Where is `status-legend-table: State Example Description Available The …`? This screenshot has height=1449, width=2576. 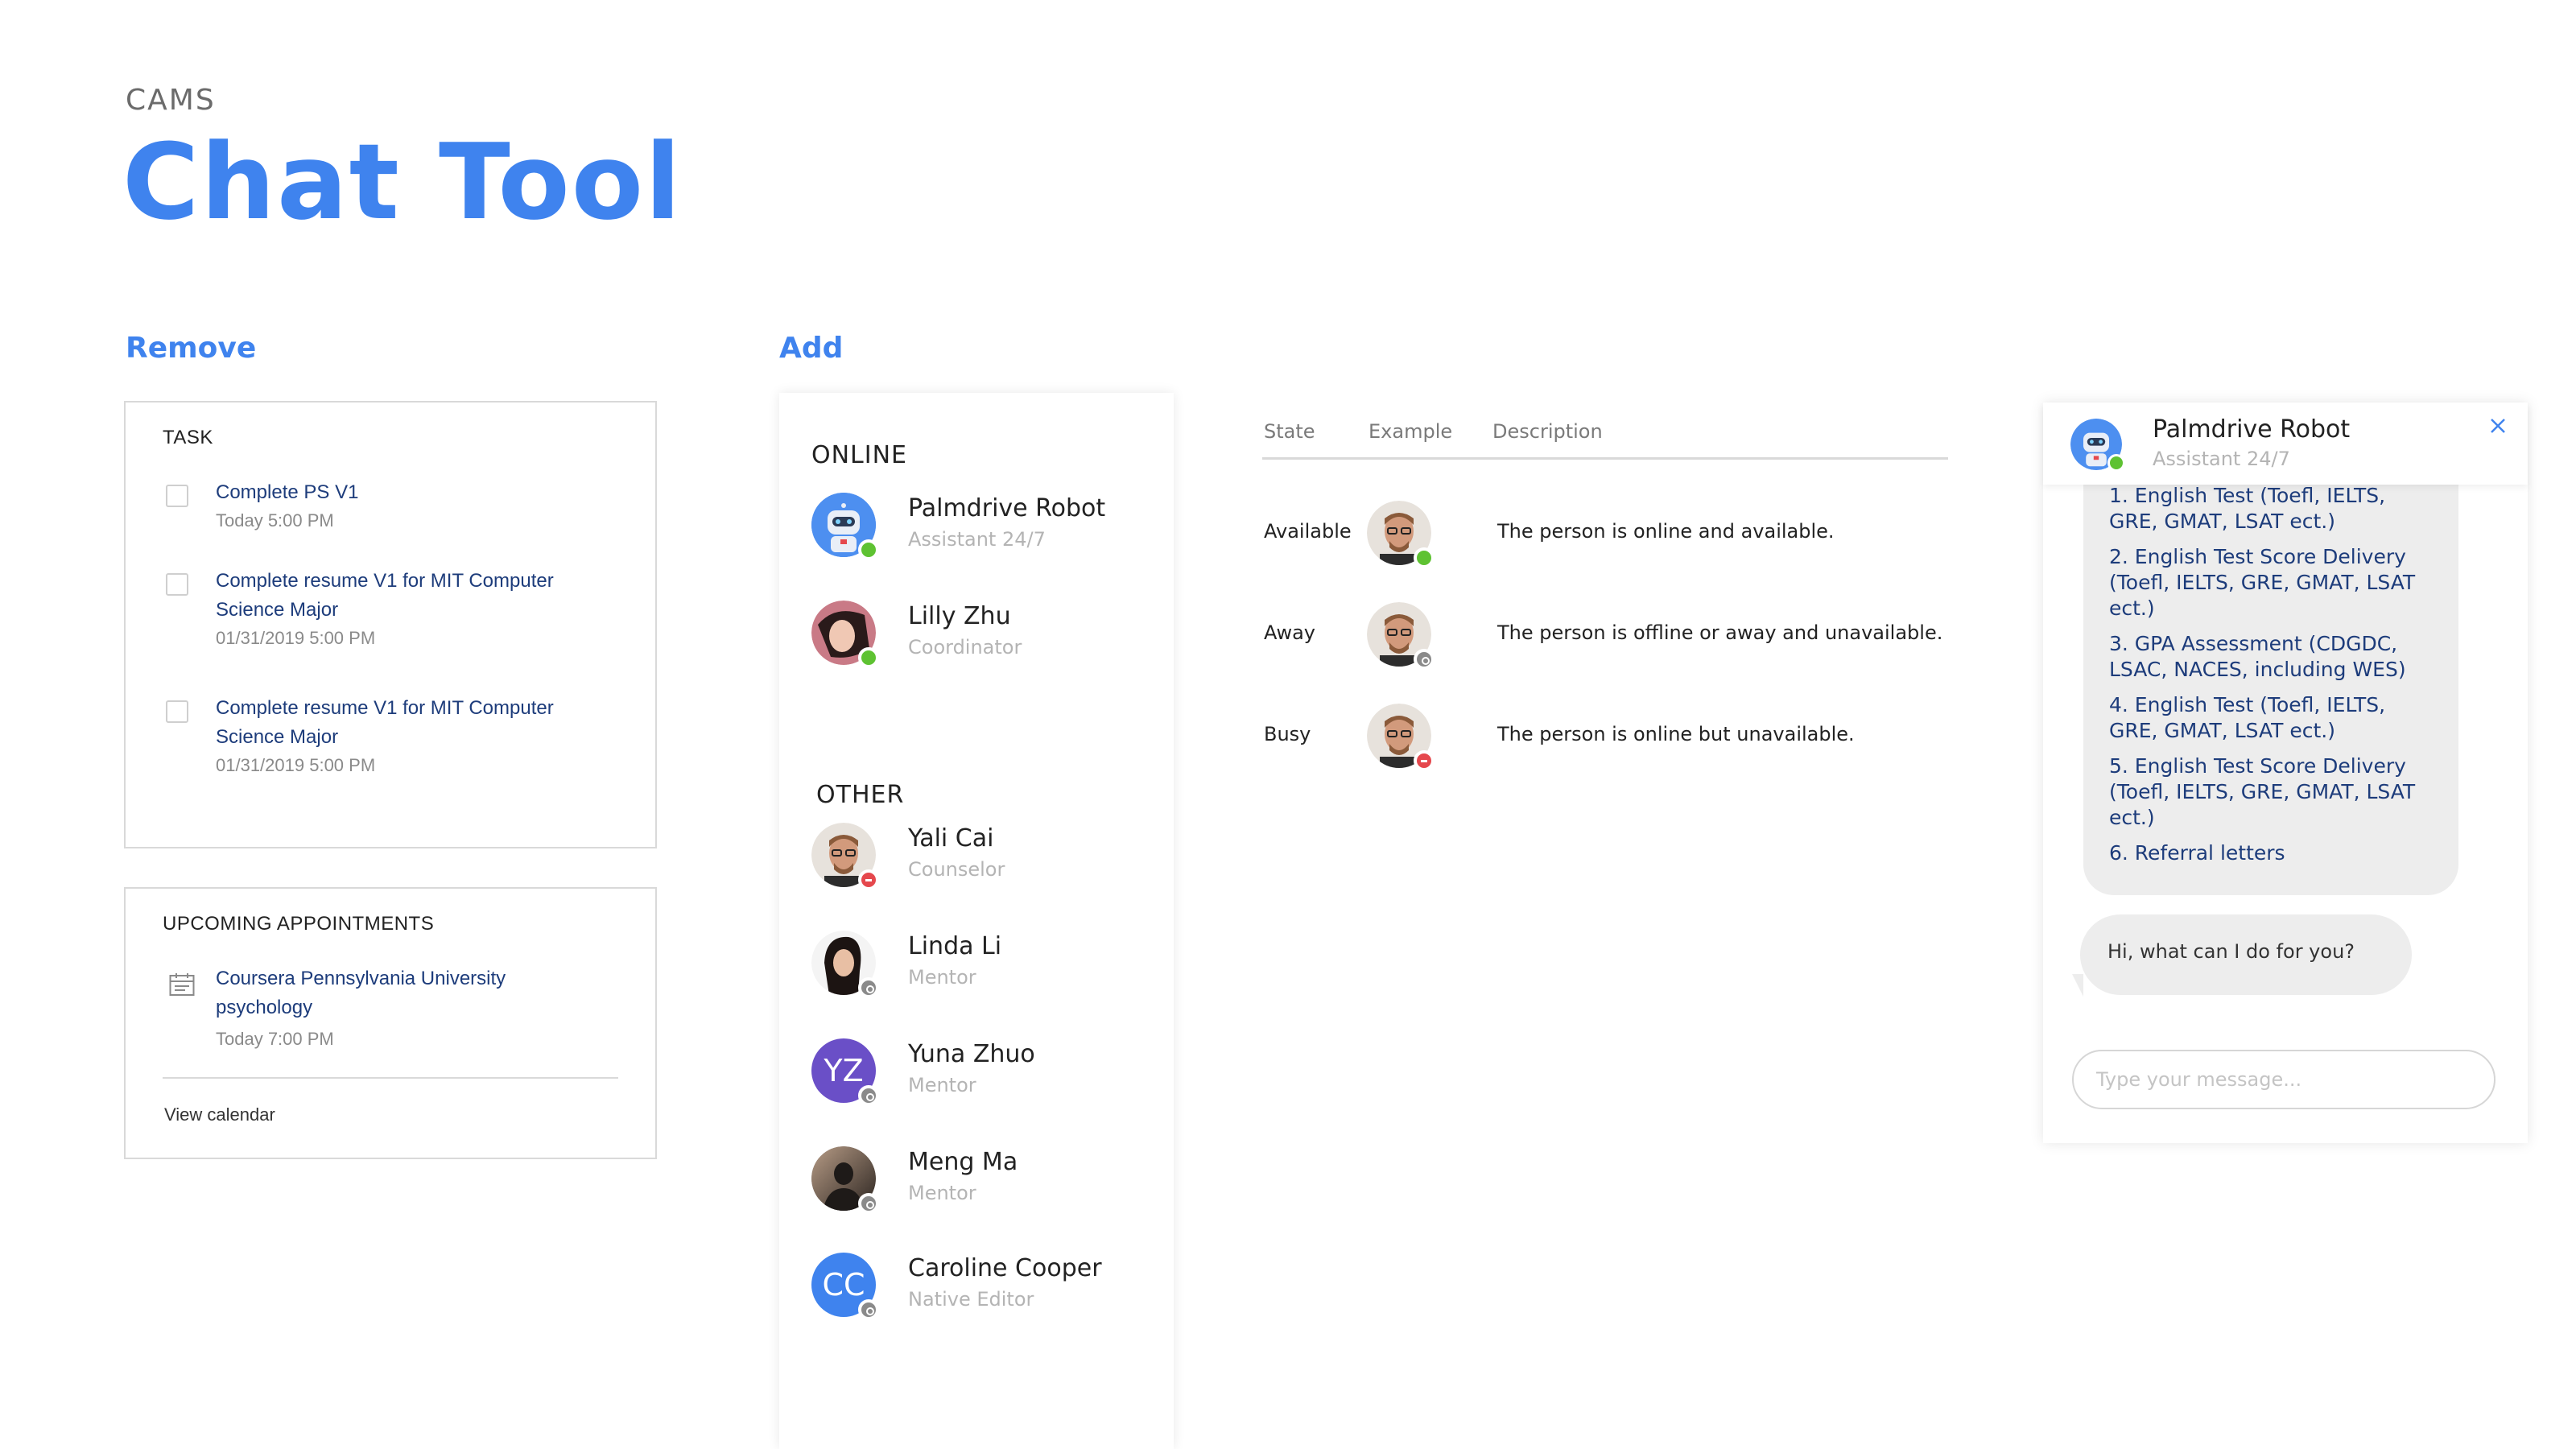
status-legend-table: State Example Description Available The … is located at coordinates (1608, 607).